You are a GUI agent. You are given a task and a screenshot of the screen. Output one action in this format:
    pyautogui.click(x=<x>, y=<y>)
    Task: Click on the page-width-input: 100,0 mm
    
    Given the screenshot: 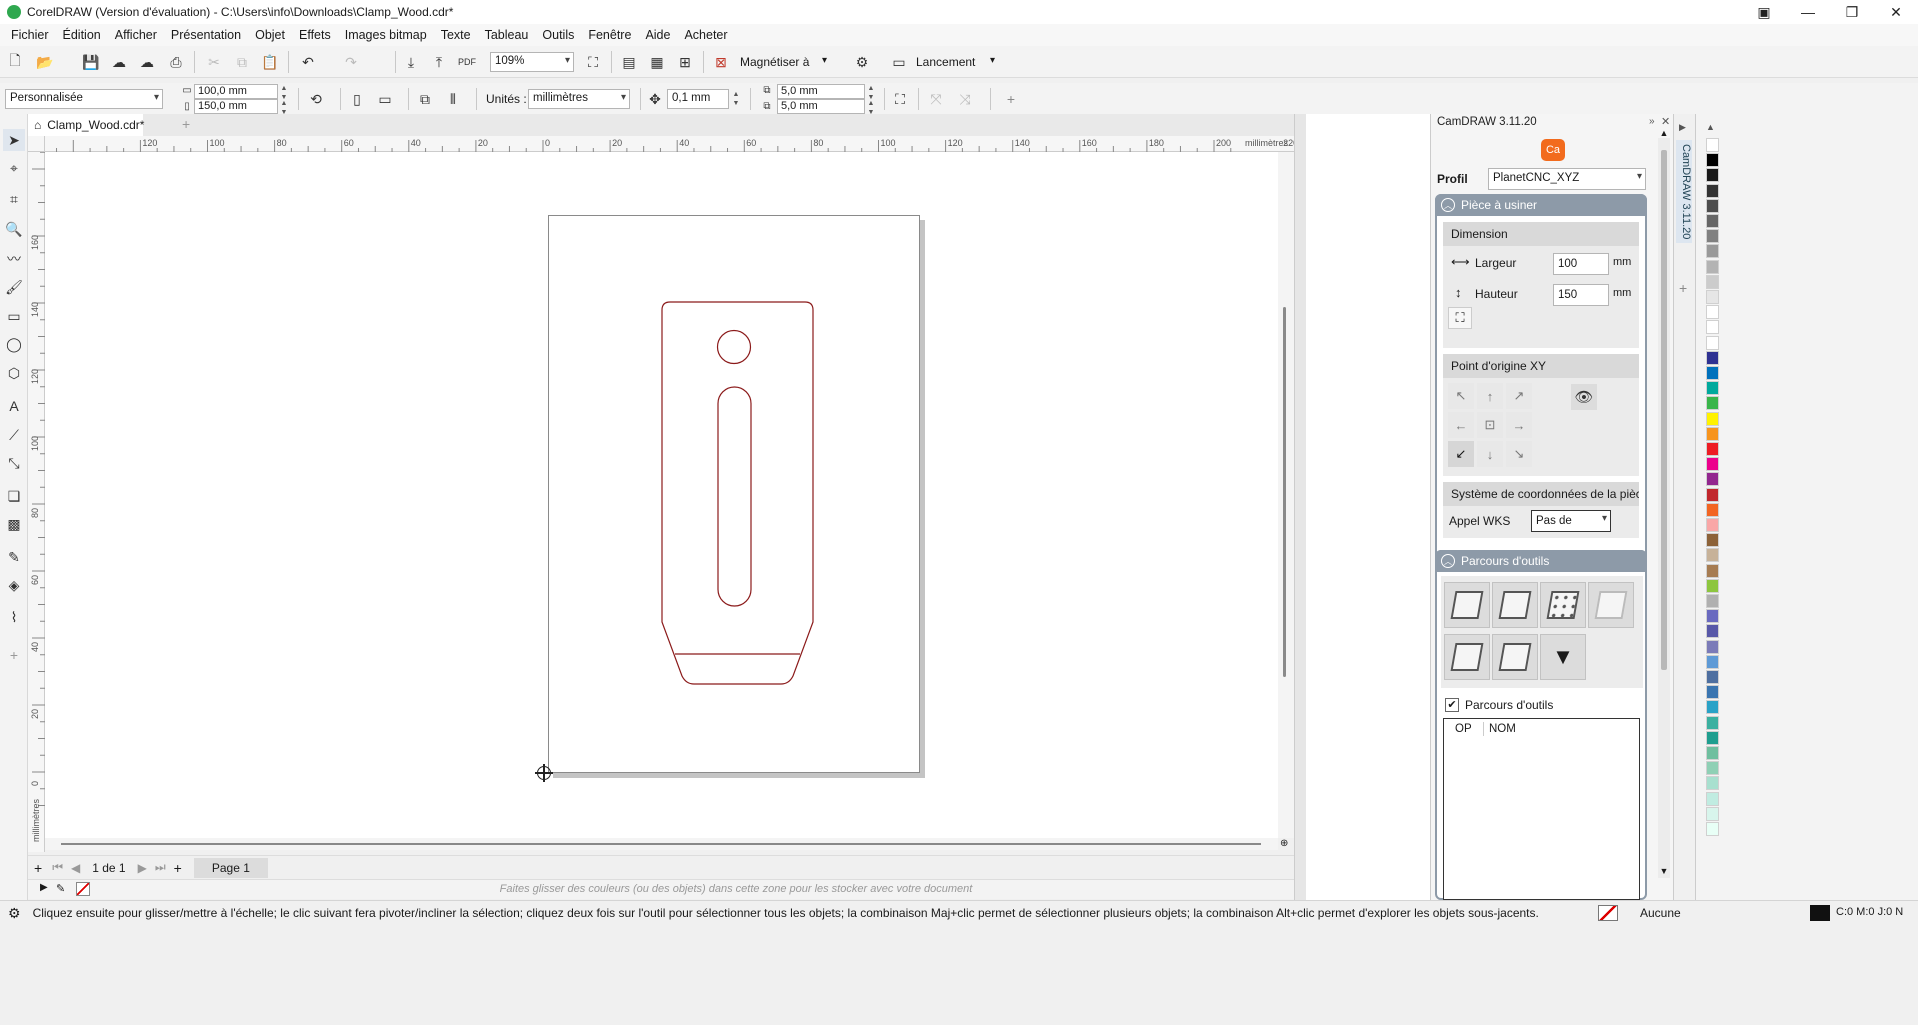 What is the action you would take?
    pyautogui.click(x=236, y=91)
    